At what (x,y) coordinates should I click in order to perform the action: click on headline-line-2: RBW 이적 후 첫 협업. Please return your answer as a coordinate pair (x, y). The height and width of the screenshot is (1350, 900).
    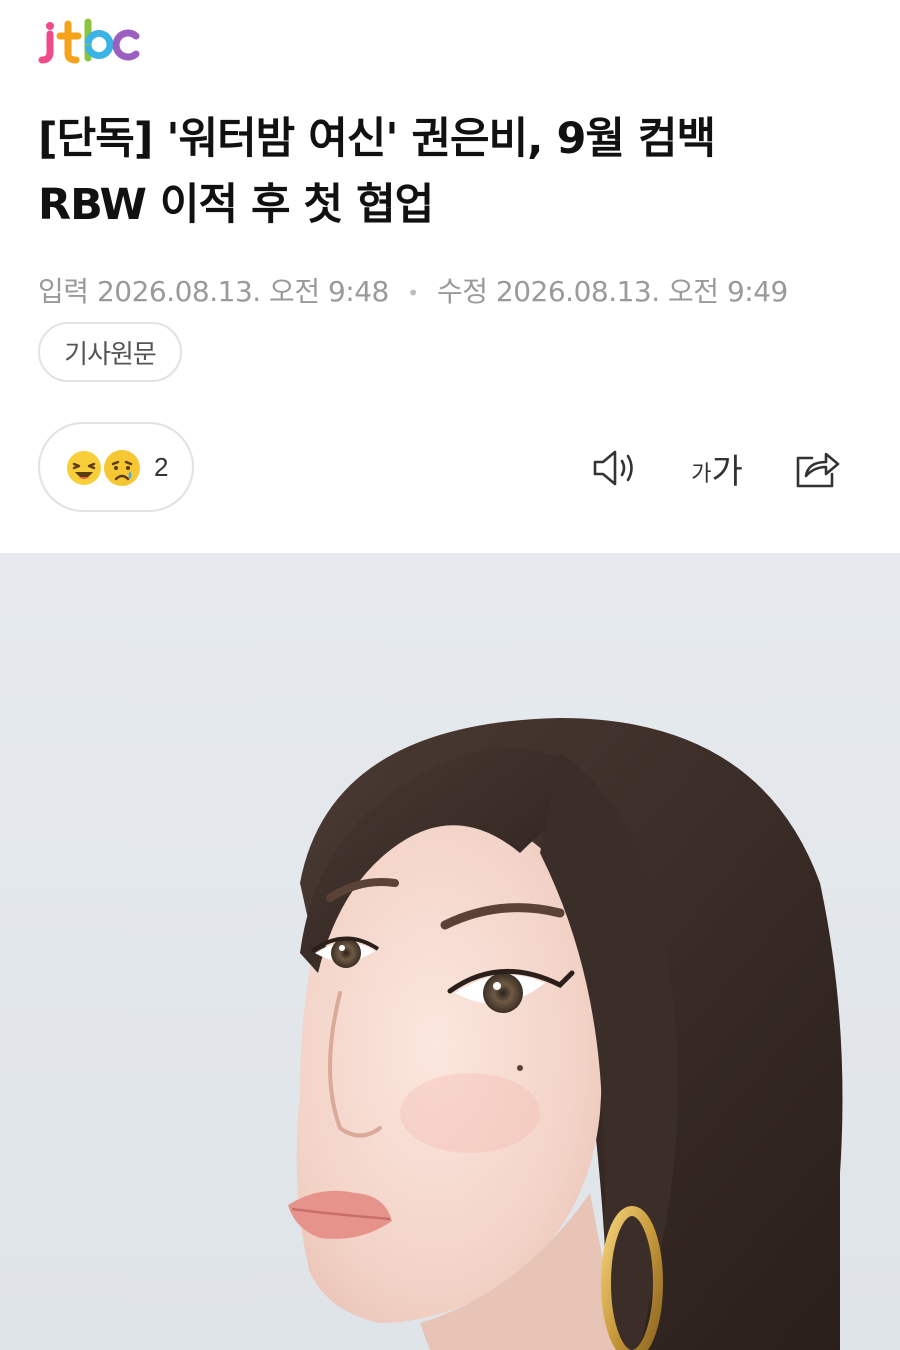
    Looking at the image, I should click on (236, 205).